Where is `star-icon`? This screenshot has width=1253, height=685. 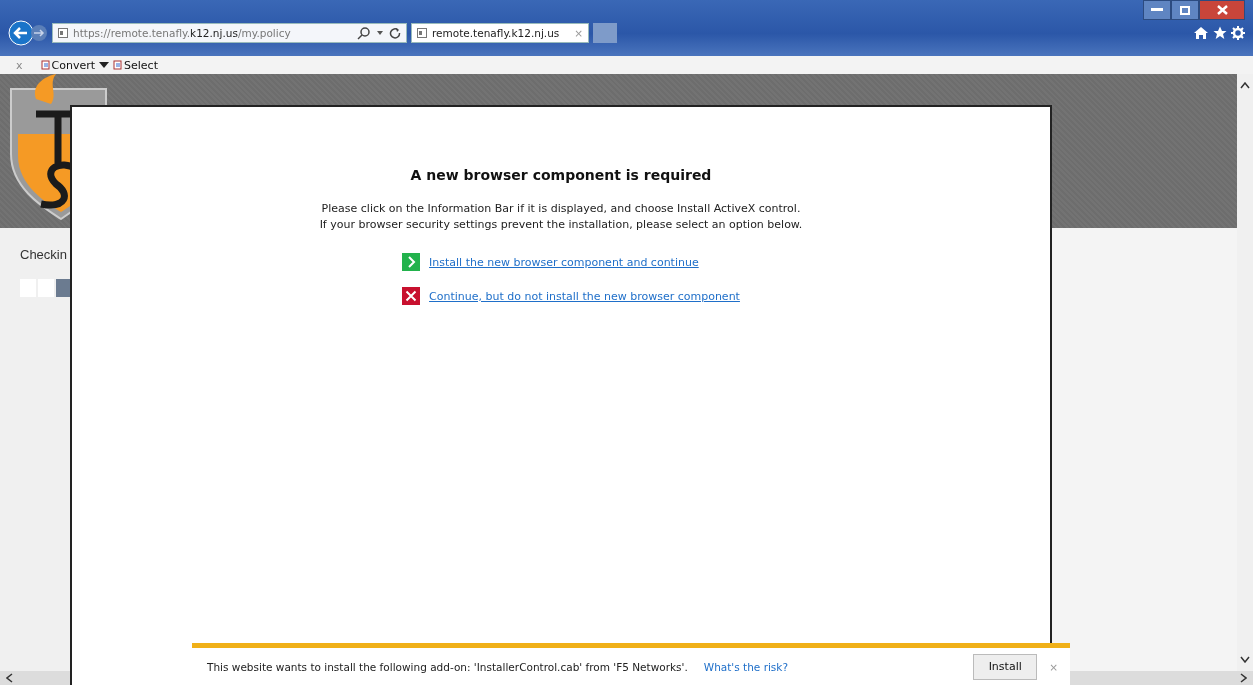
star-icon is located at coordinates (1220, 33).